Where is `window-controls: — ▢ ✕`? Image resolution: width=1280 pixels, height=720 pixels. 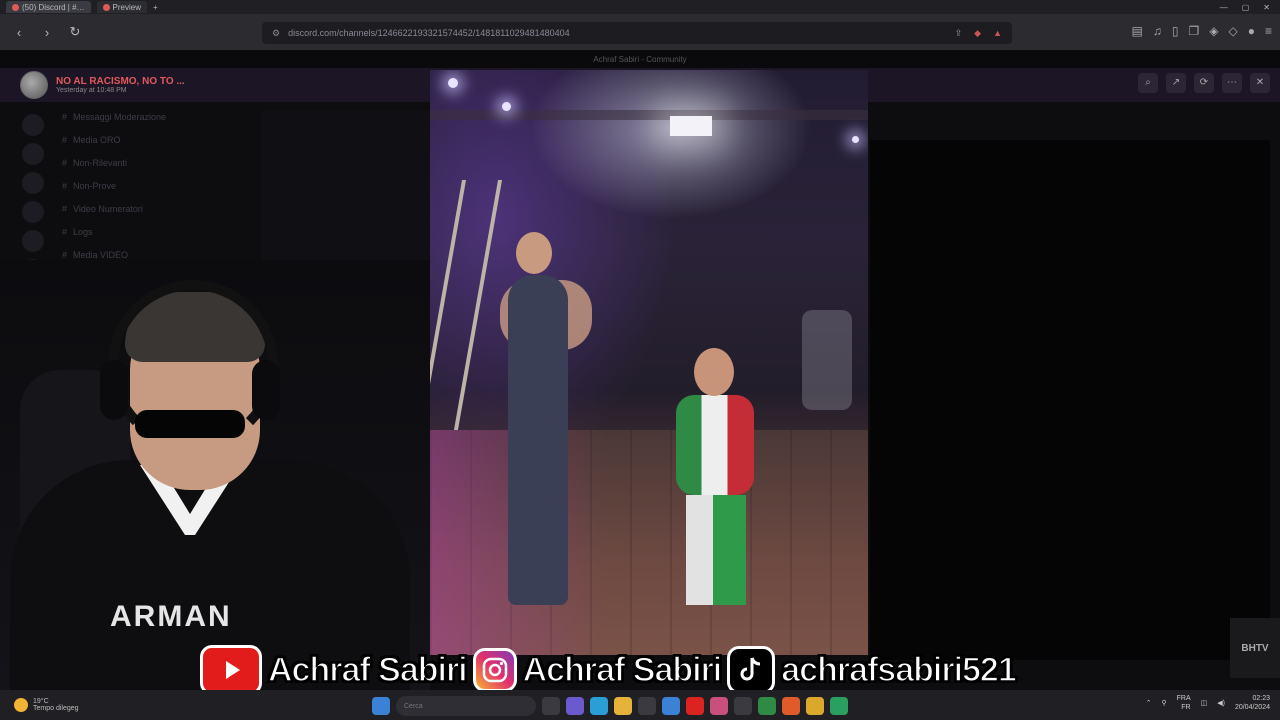 window-controls: — ▢ ✕ is located at coordinates (1250, 7).